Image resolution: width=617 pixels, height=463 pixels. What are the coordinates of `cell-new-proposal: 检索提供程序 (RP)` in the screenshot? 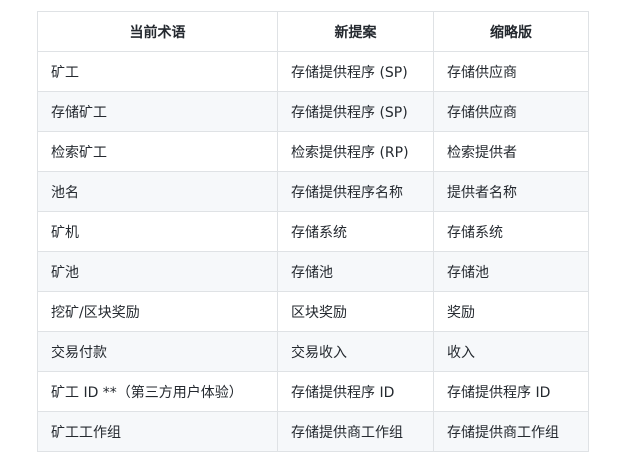 It's located at (355, 151).